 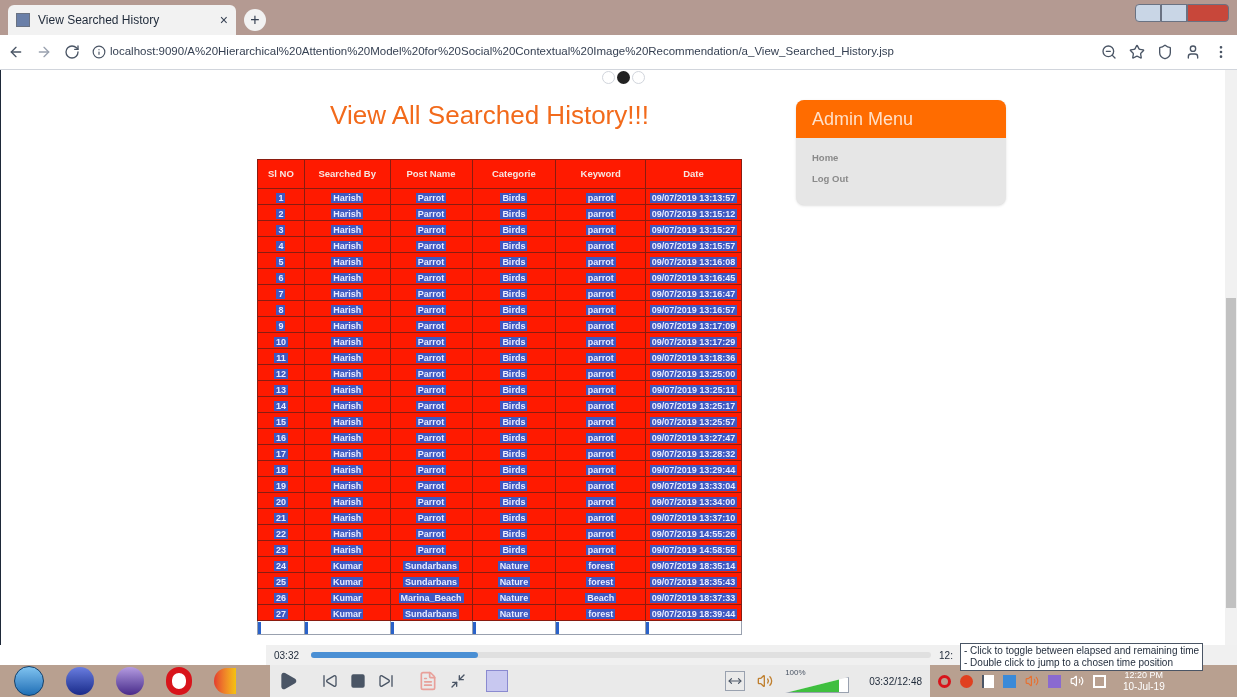 What do you see at coordinates (1069, 663) in the screenshot?
I see `tooltip-line: - Double click to jump to a chosen time position` at bounding box center [1069, 663].